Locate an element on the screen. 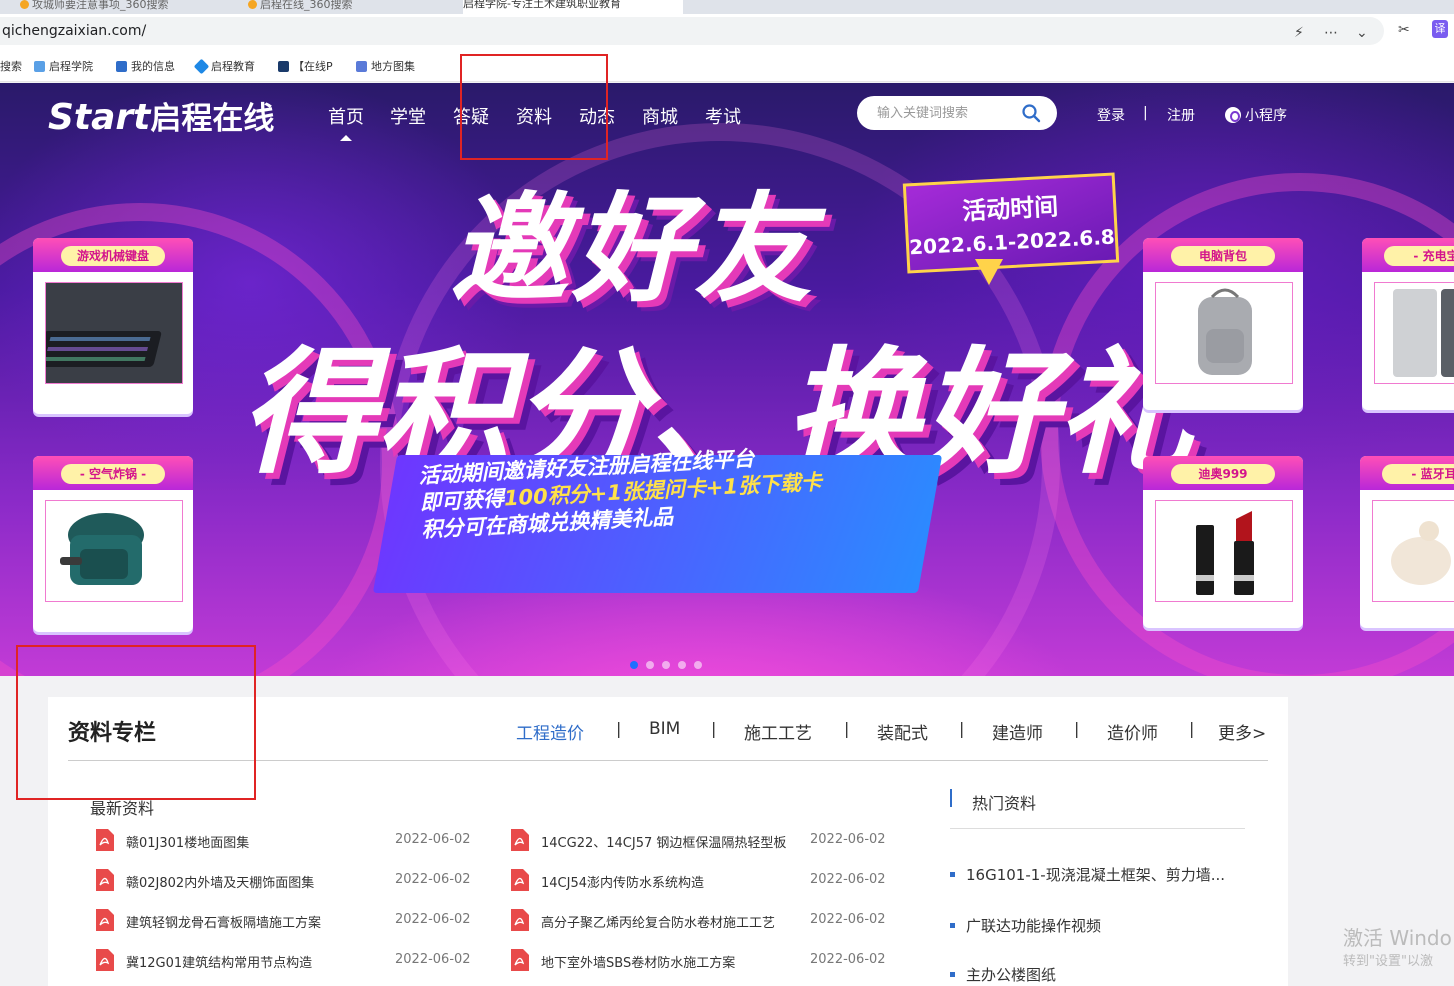 This screenshot has height=986, width=1454. tab-prefabricated: 装配式 is located at coordinates (902, 731).